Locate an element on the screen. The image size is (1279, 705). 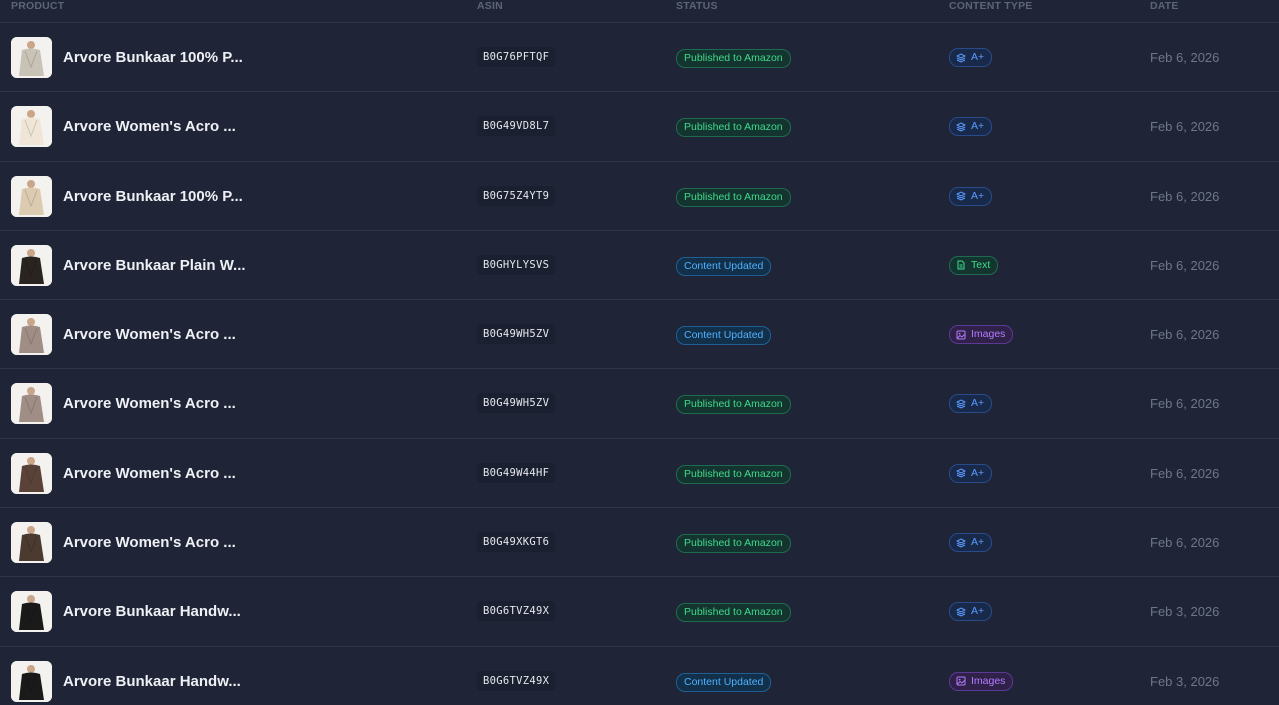
column-header-content-type: CONTENT TYPE is located at coordinates (991, 6).